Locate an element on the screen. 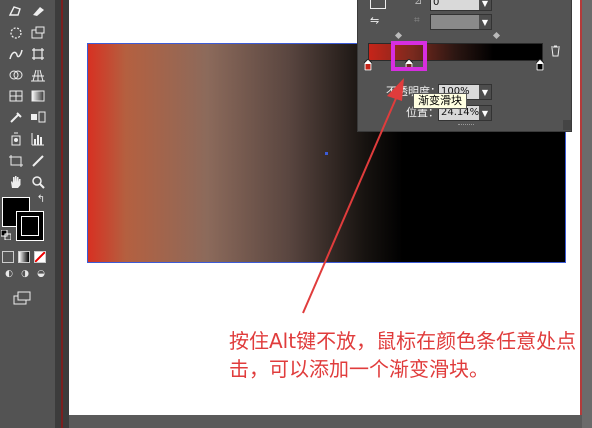 The image size is (592, 428). aspect-ratio-icon: ⌗ is located at coordinates (417, 20).